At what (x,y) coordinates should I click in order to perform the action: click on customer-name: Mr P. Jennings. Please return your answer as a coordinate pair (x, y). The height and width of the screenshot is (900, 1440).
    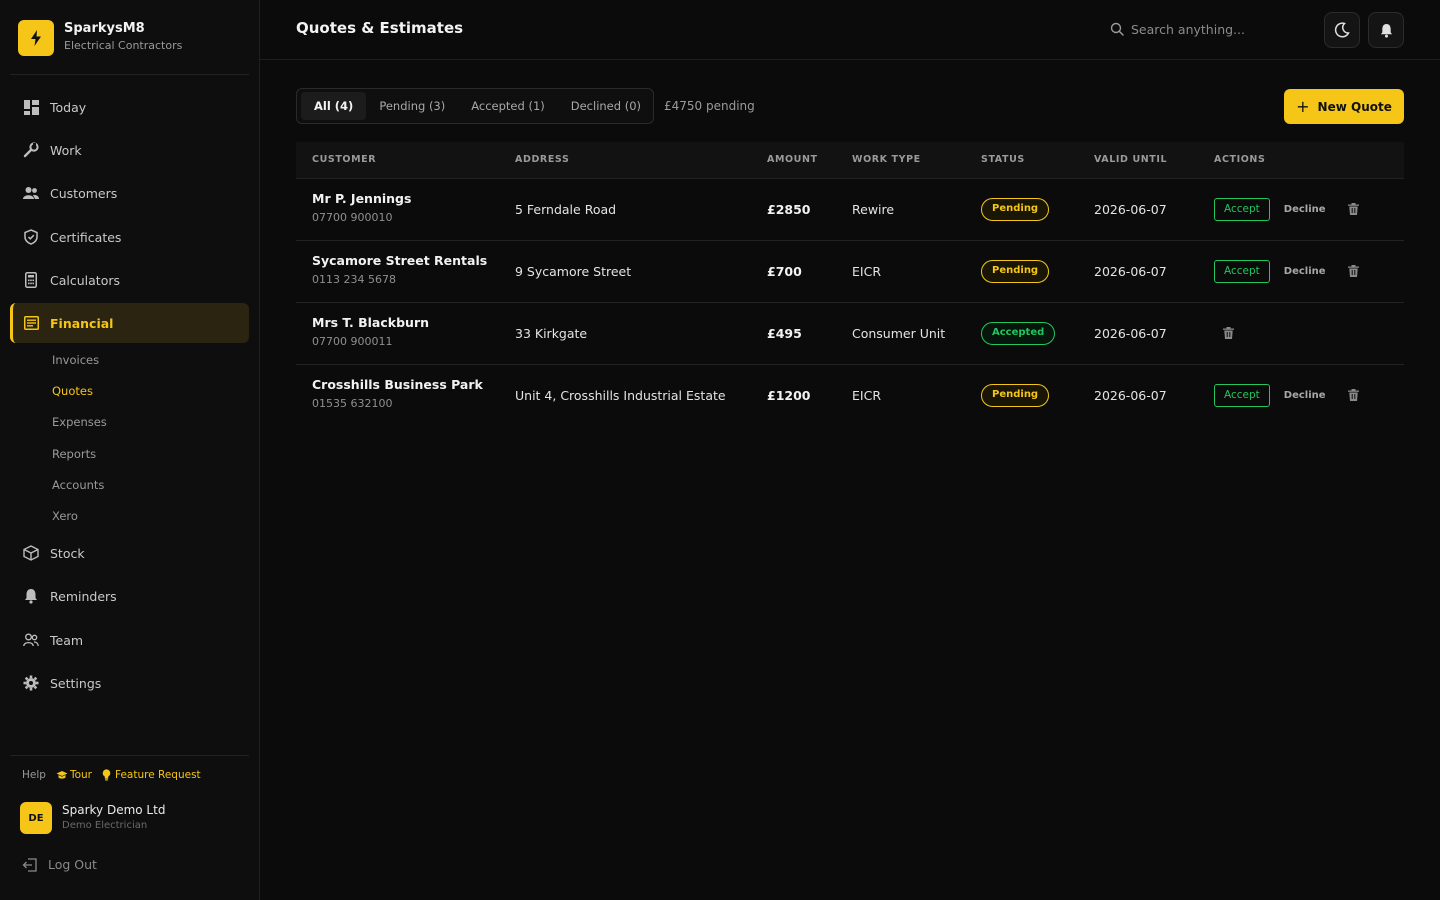
    Looking at the image, I should click on (413, 199).